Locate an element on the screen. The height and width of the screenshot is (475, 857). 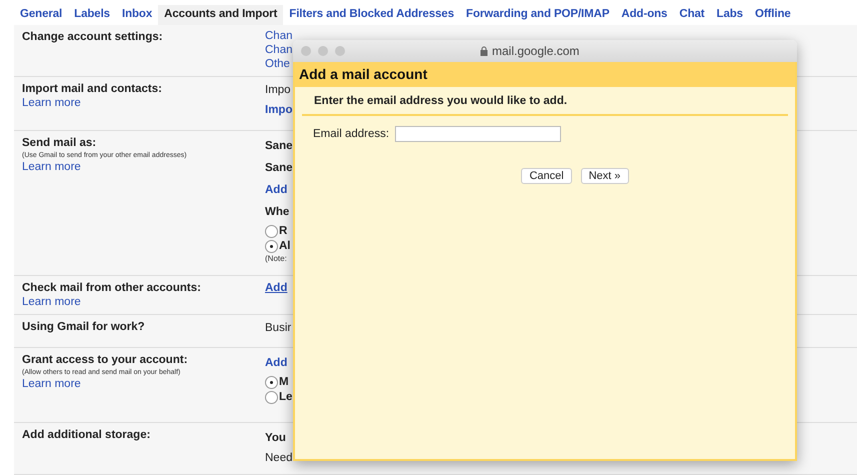
radio-label: R is located at coordinates (283, 231).